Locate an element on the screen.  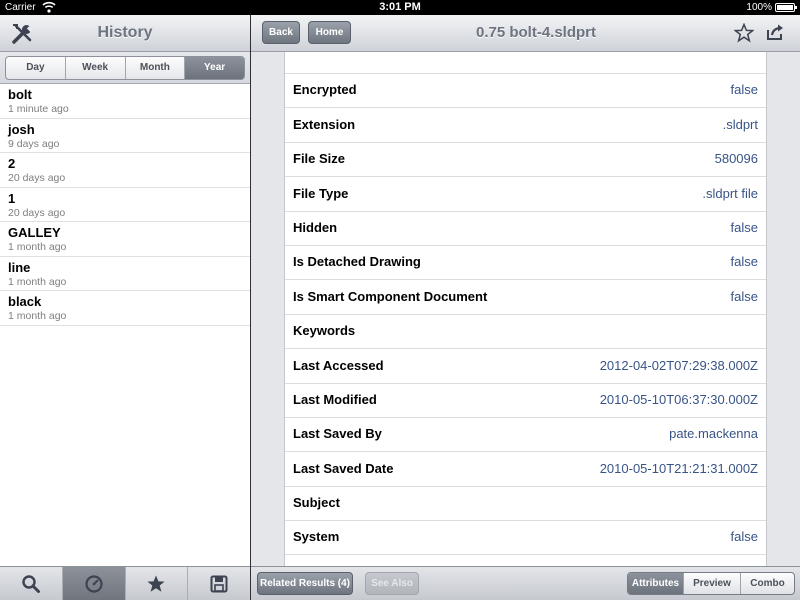
attribute-value: .sldprt file is located at coordinates (730, 193).